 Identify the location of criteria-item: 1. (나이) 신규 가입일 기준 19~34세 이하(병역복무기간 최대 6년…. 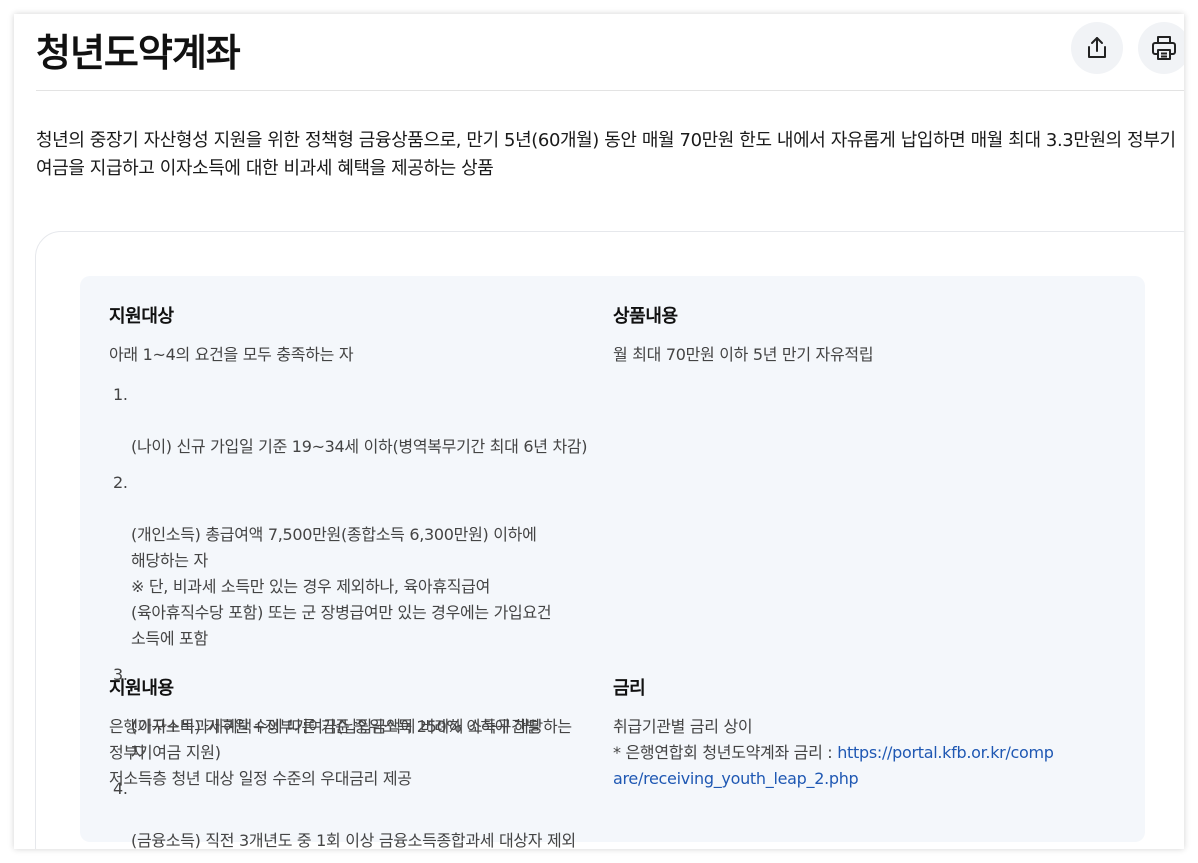
(359, 421).